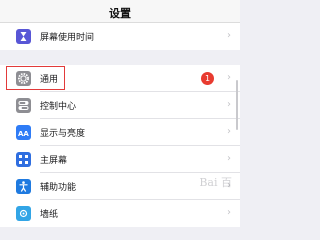  I want to click on settings-row-label: 墙纸, so click(49, 215).